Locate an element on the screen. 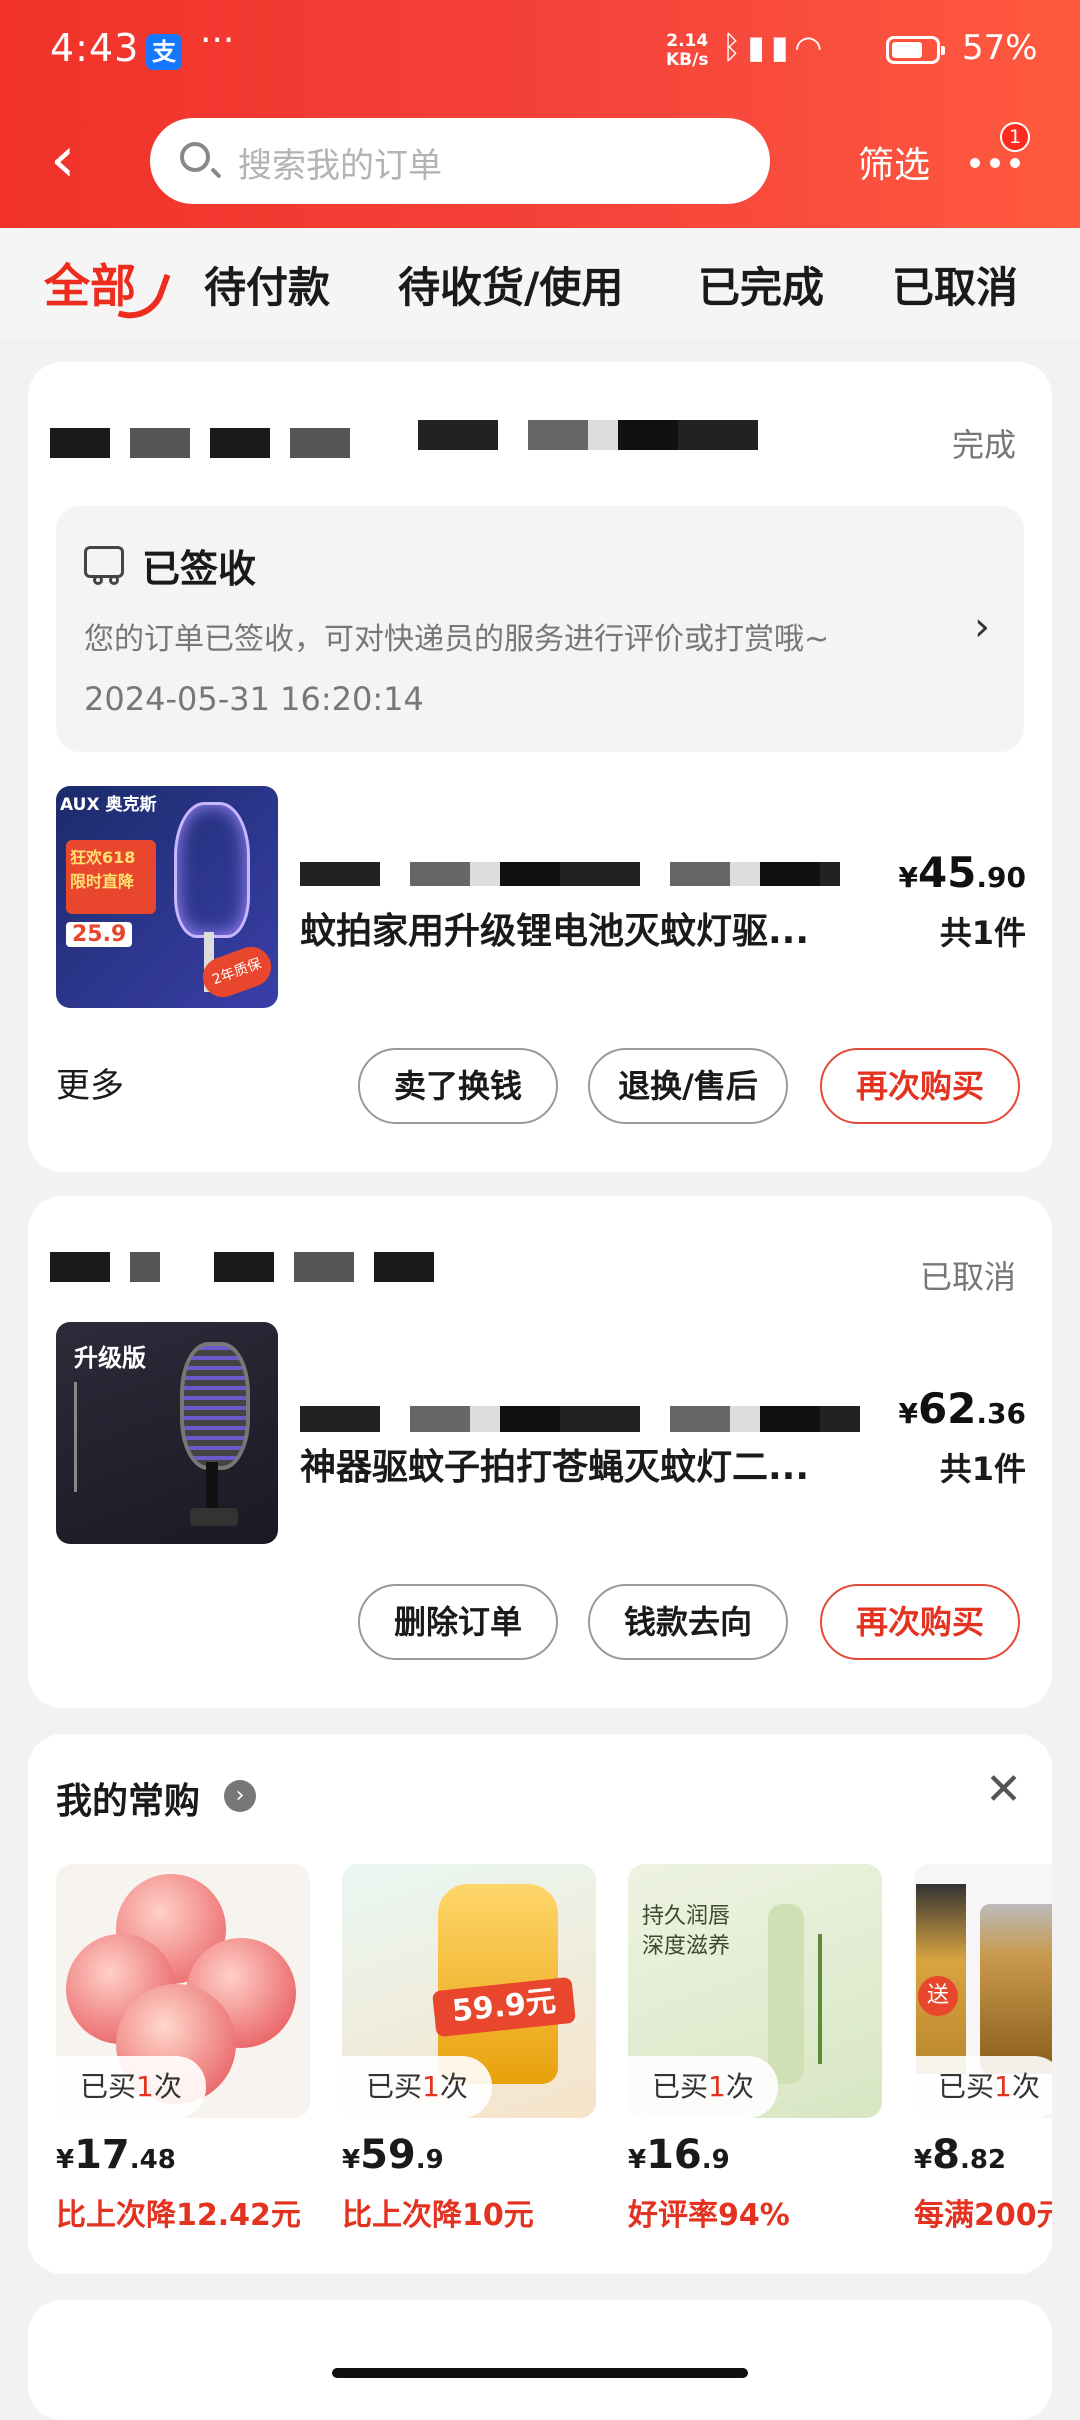  rating-note: 好评率94% is located at coordinates (709, 2215).